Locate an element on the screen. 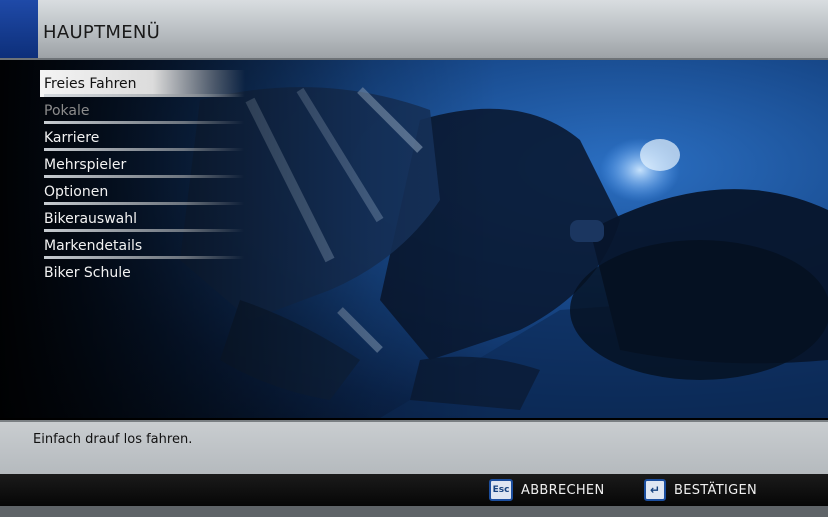 The width and height of the screenshot is (828, 517). description-bar: Einfach drauf los fahren. is located at coordinates (414, 447).